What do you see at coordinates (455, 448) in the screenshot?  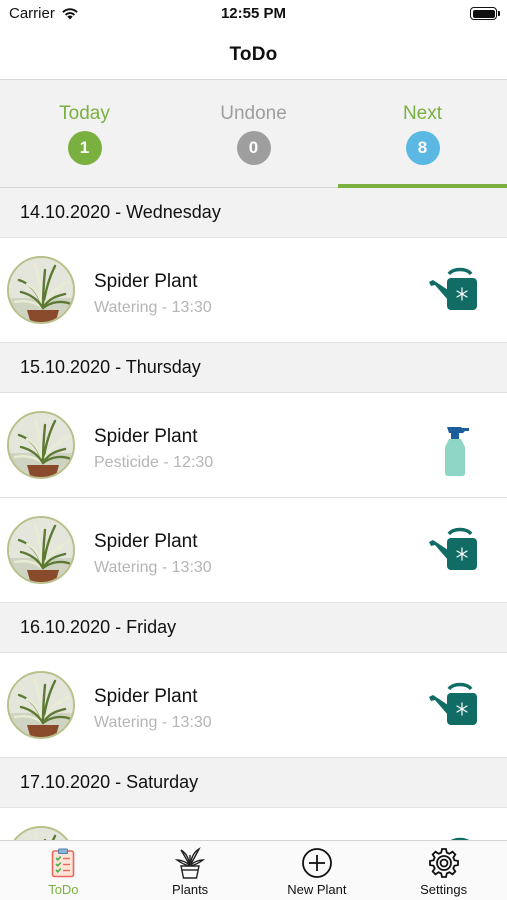 I see `spray-bottle-icon` at bounding box center [455, 448].